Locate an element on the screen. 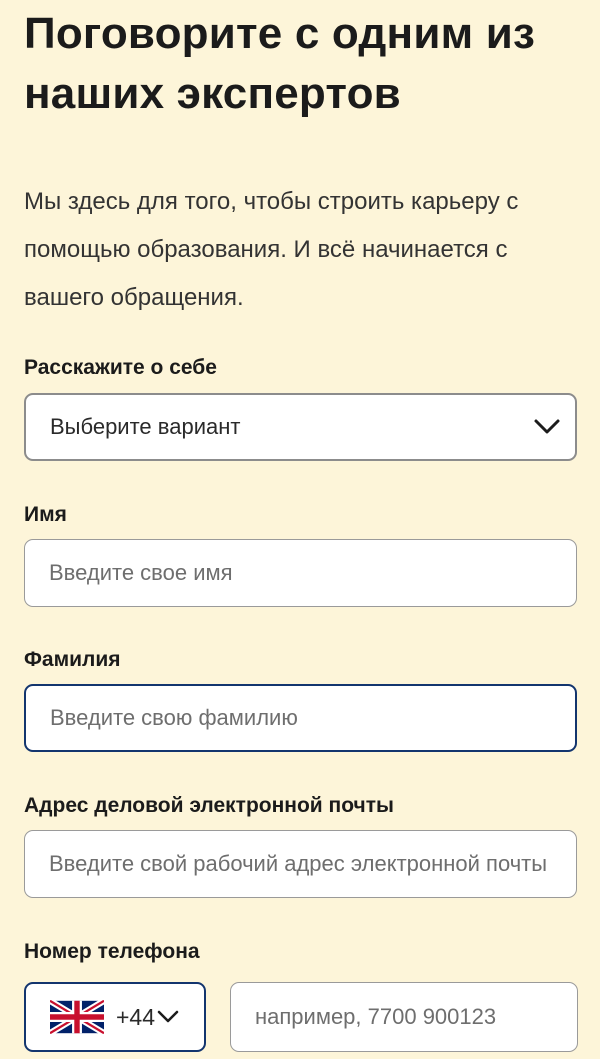 This screenshot has height=1059, width=600. about-select-value: Выберите вариант is located at coordinates (145, 426).